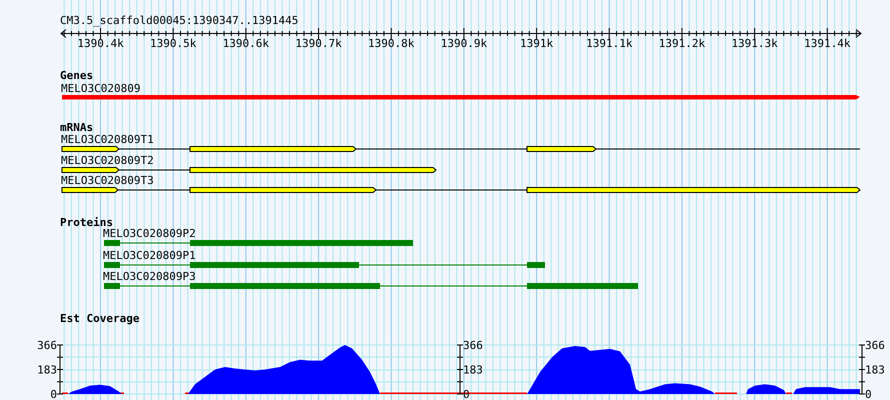 The width and height of the screenshot is (890, 400). What do you see at coordinates (149, 255) in the screenshot?
I see `feature-label: MELO3C020809P1` at bounding box center [149, 255].